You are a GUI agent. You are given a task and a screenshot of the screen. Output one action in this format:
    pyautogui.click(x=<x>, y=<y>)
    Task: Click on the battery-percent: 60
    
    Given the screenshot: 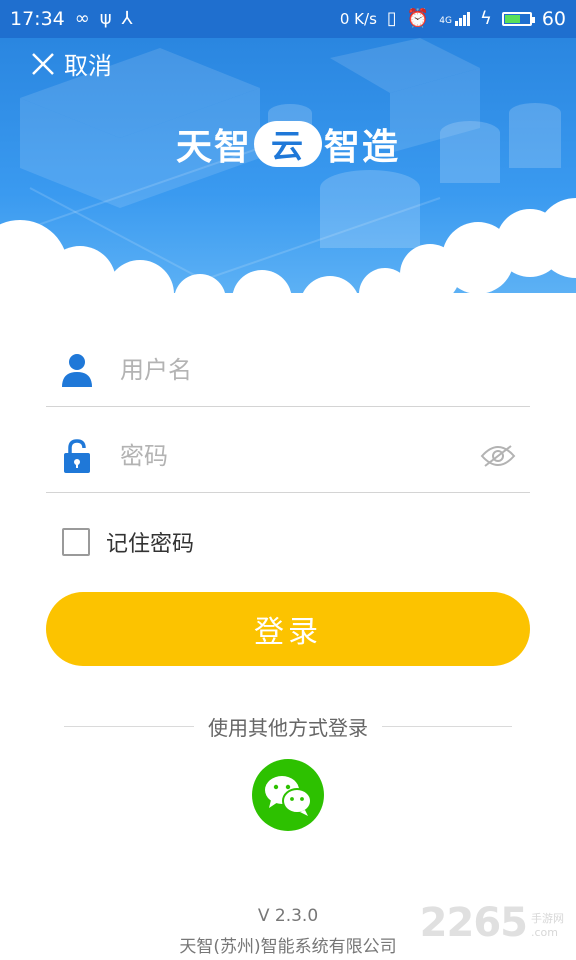 What is the action you would take?
    pyautogui.click(x=553, y=19)
    